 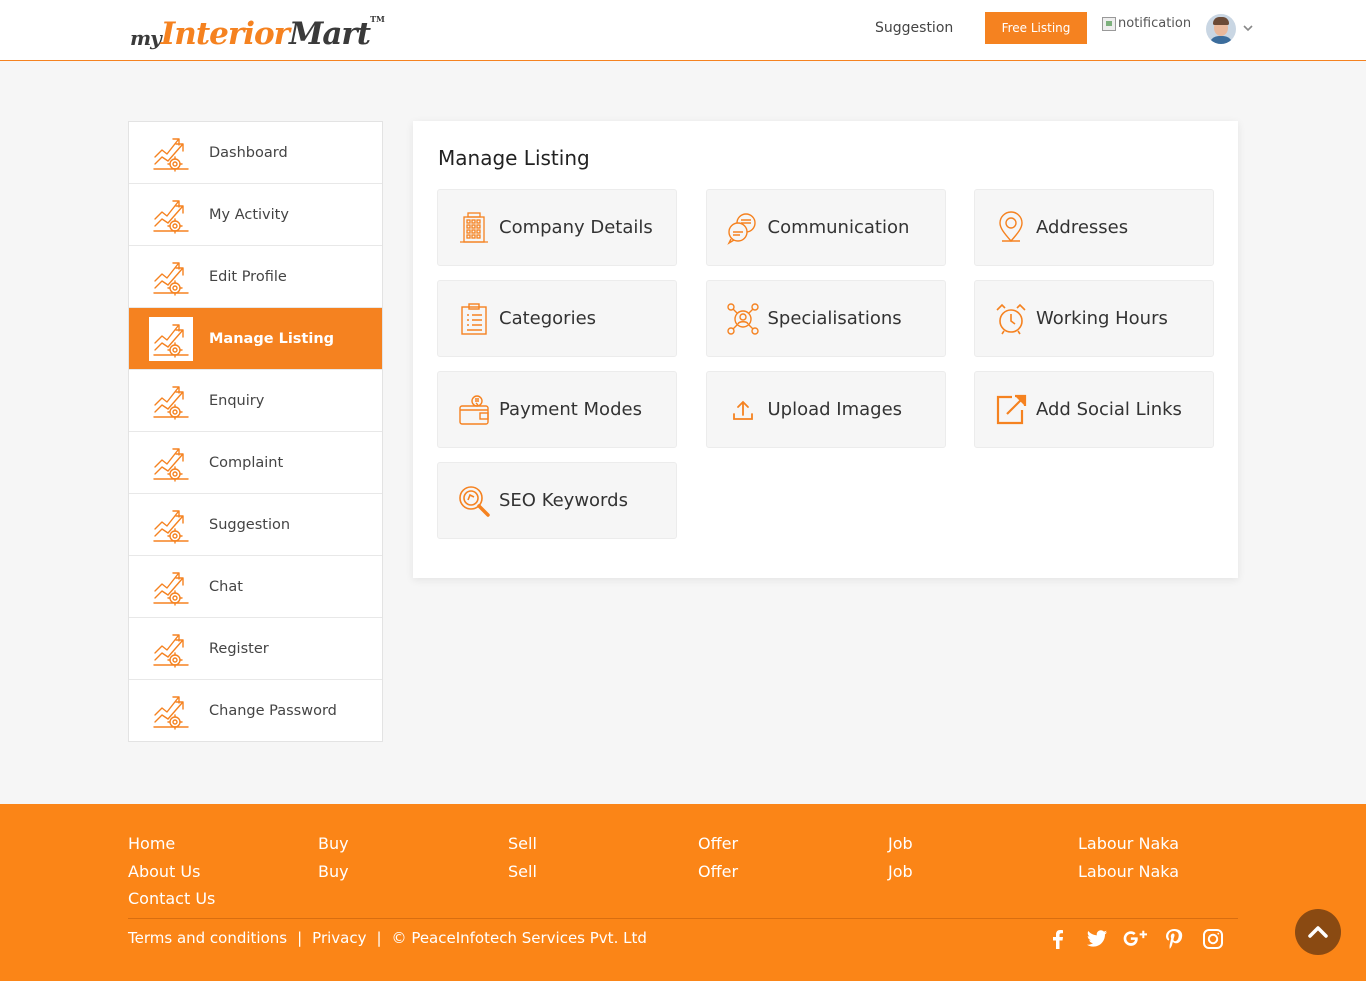 What do you see at coordinates (146, 38) in the screenshot?
I see `logo-my: my` at bounding box center [146, 38].